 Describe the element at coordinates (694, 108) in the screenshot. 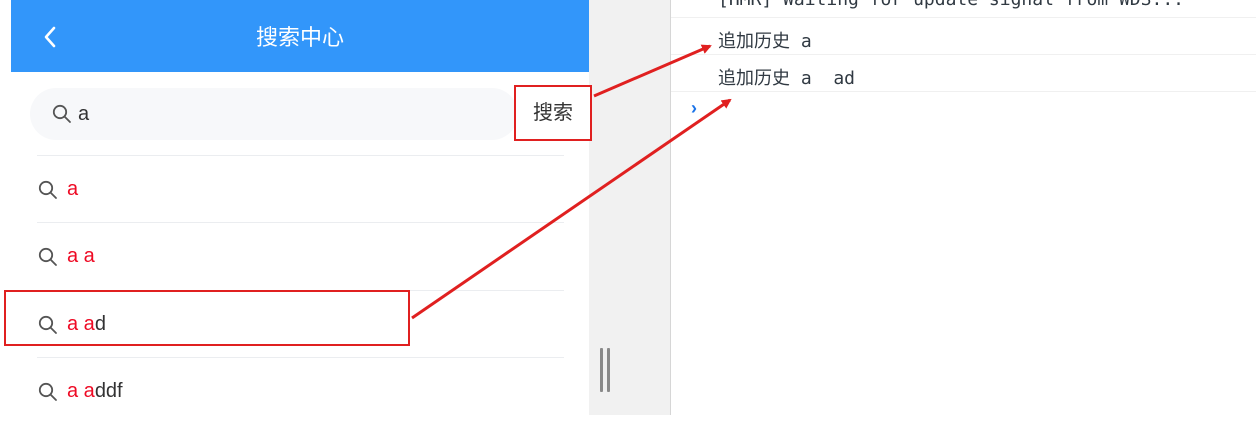

I see `console-prompt: ›` at that location.